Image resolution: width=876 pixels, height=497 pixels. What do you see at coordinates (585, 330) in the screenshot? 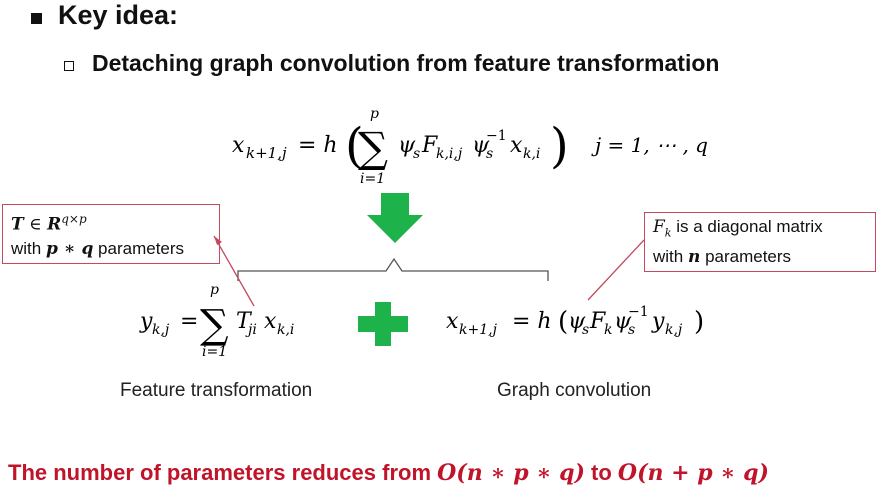
I see `formula-right-psi-sub: s` at bounding box center [585, 330].